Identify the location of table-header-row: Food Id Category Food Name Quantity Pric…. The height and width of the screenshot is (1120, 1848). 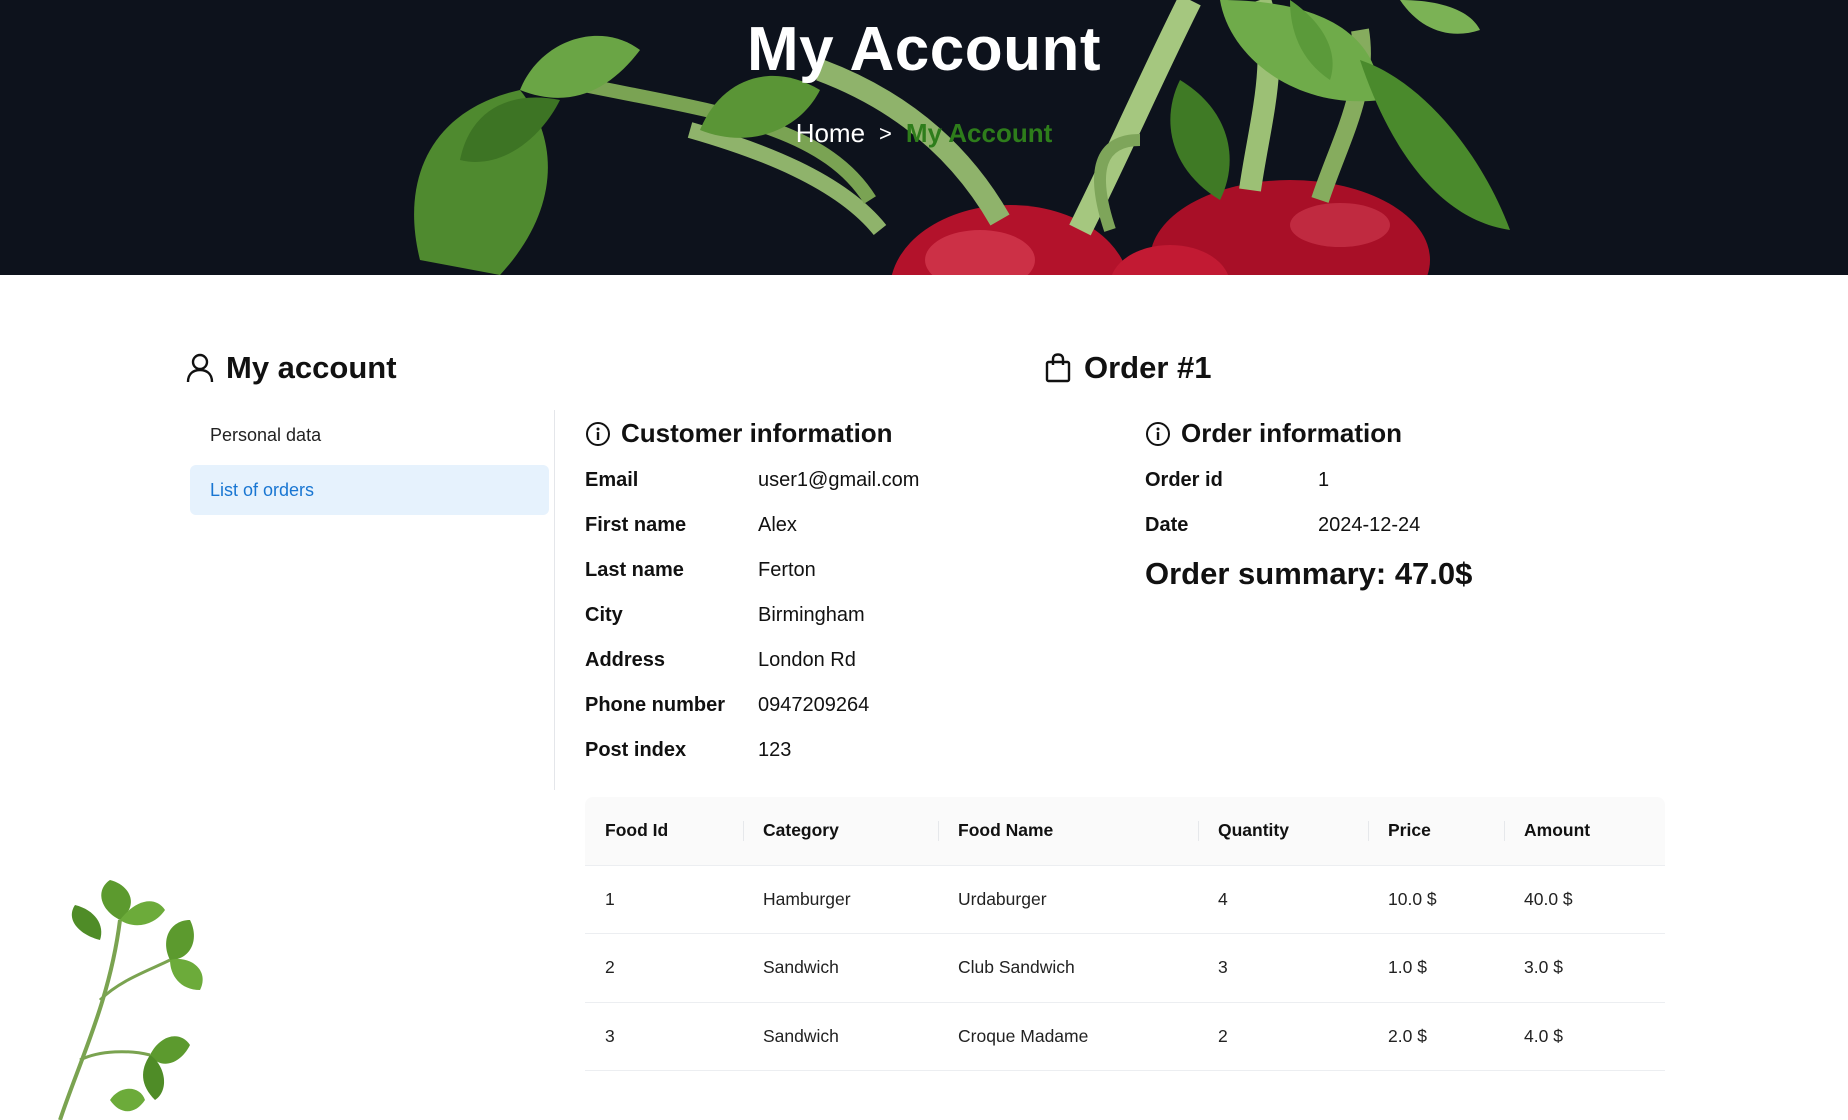
(1125, 831).